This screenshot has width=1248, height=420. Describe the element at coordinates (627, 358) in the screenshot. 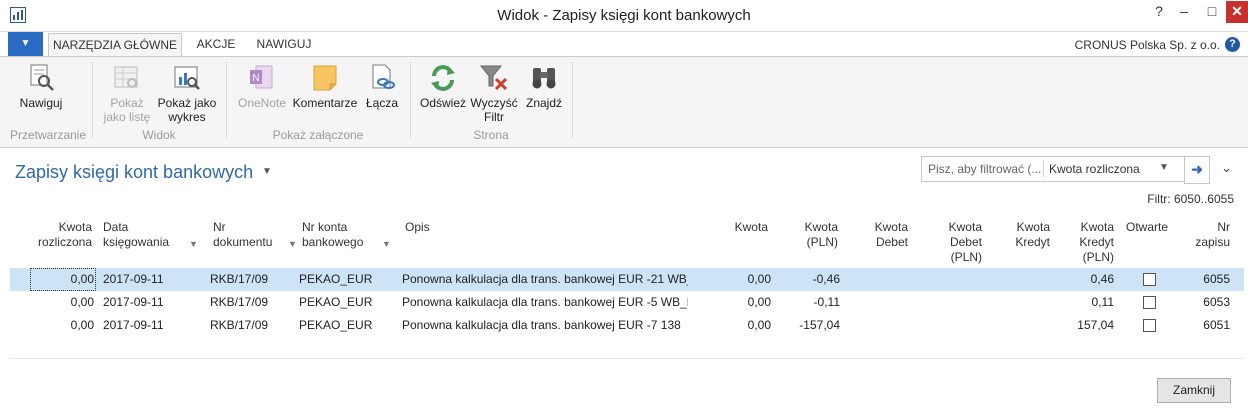

I see `grid-bottom-divider` at that location.